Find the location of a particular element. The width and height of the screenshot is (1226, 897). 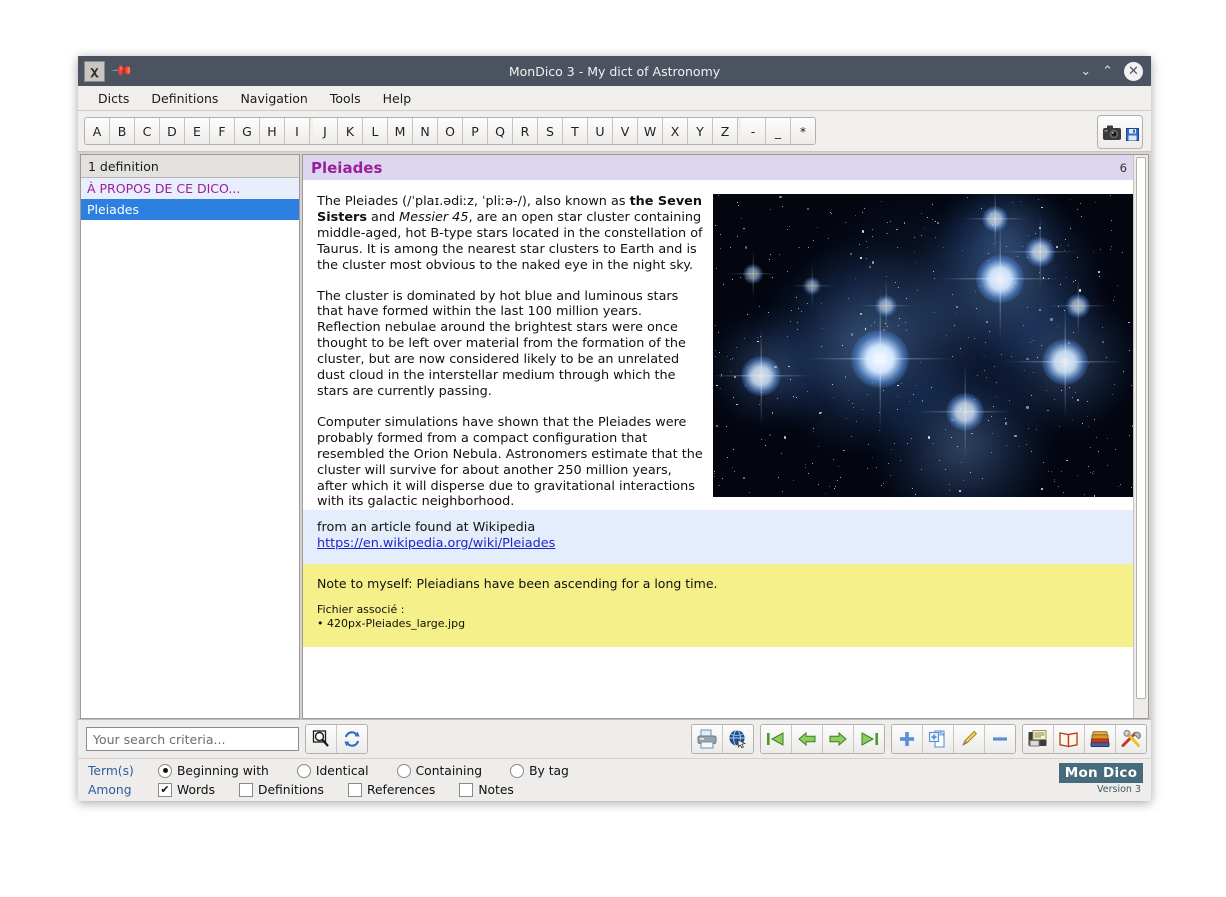

alphabet-button-F: F is located at coordinates (222, 131).